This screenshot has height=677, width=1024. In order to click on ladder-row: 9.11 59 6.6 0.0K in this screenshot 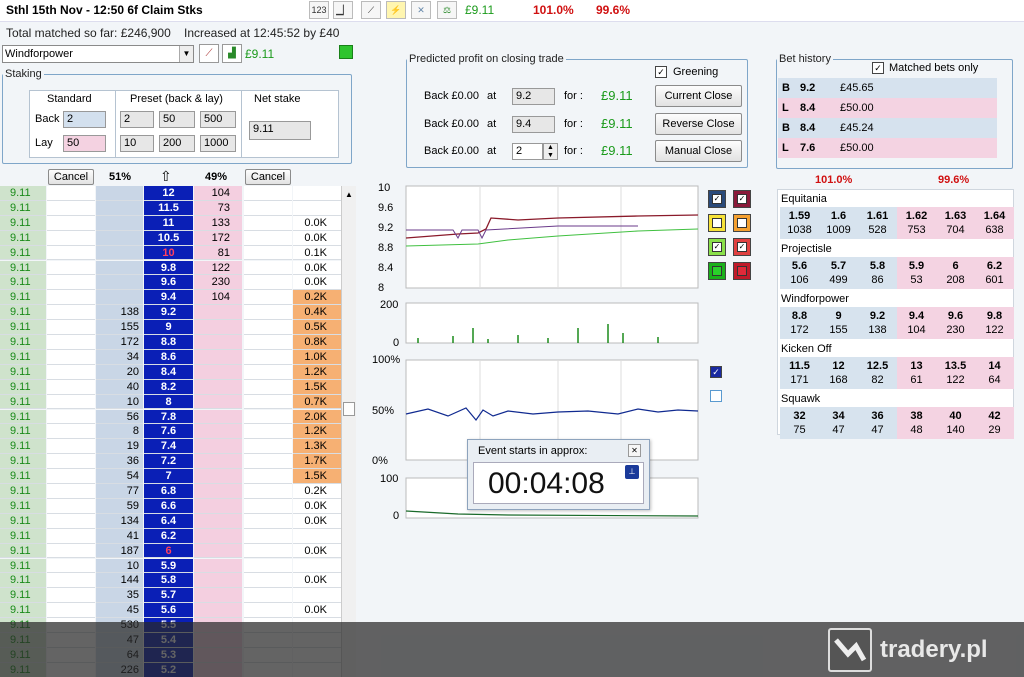, I will do `click(177, 506)`.